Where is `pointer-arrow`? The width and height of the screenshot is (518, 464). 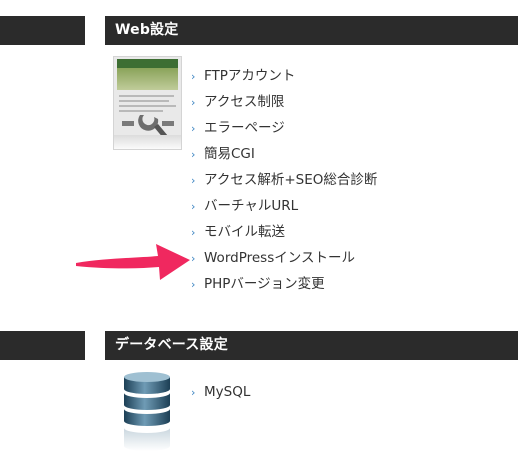
pointer-arrow is located at coordinates (133, 262).